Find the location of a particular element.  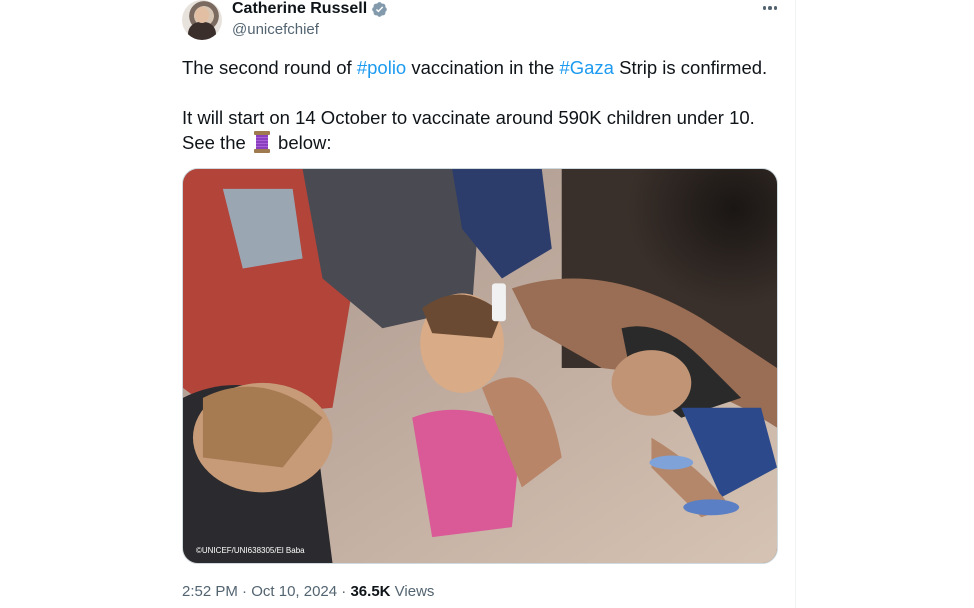

text-segment: vaccination in the is located at coordinates (483, 67).